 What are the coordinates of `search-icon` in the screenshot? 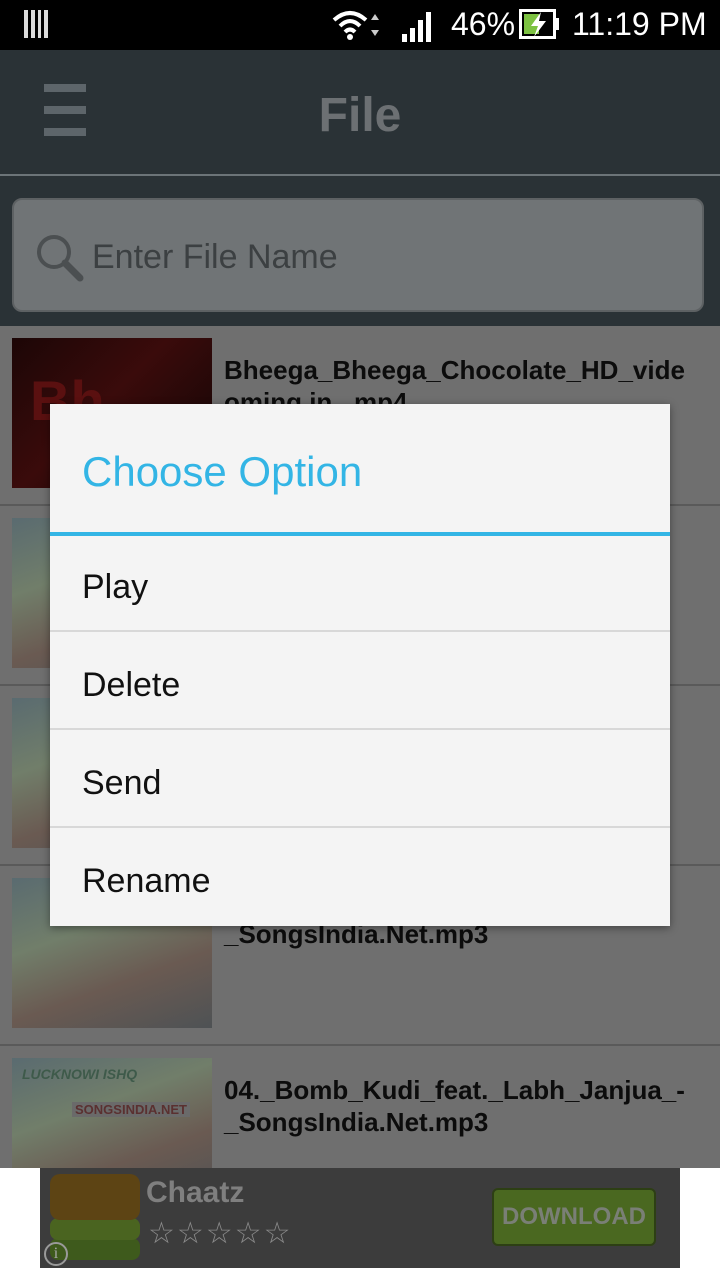 It's located at (60, 258).